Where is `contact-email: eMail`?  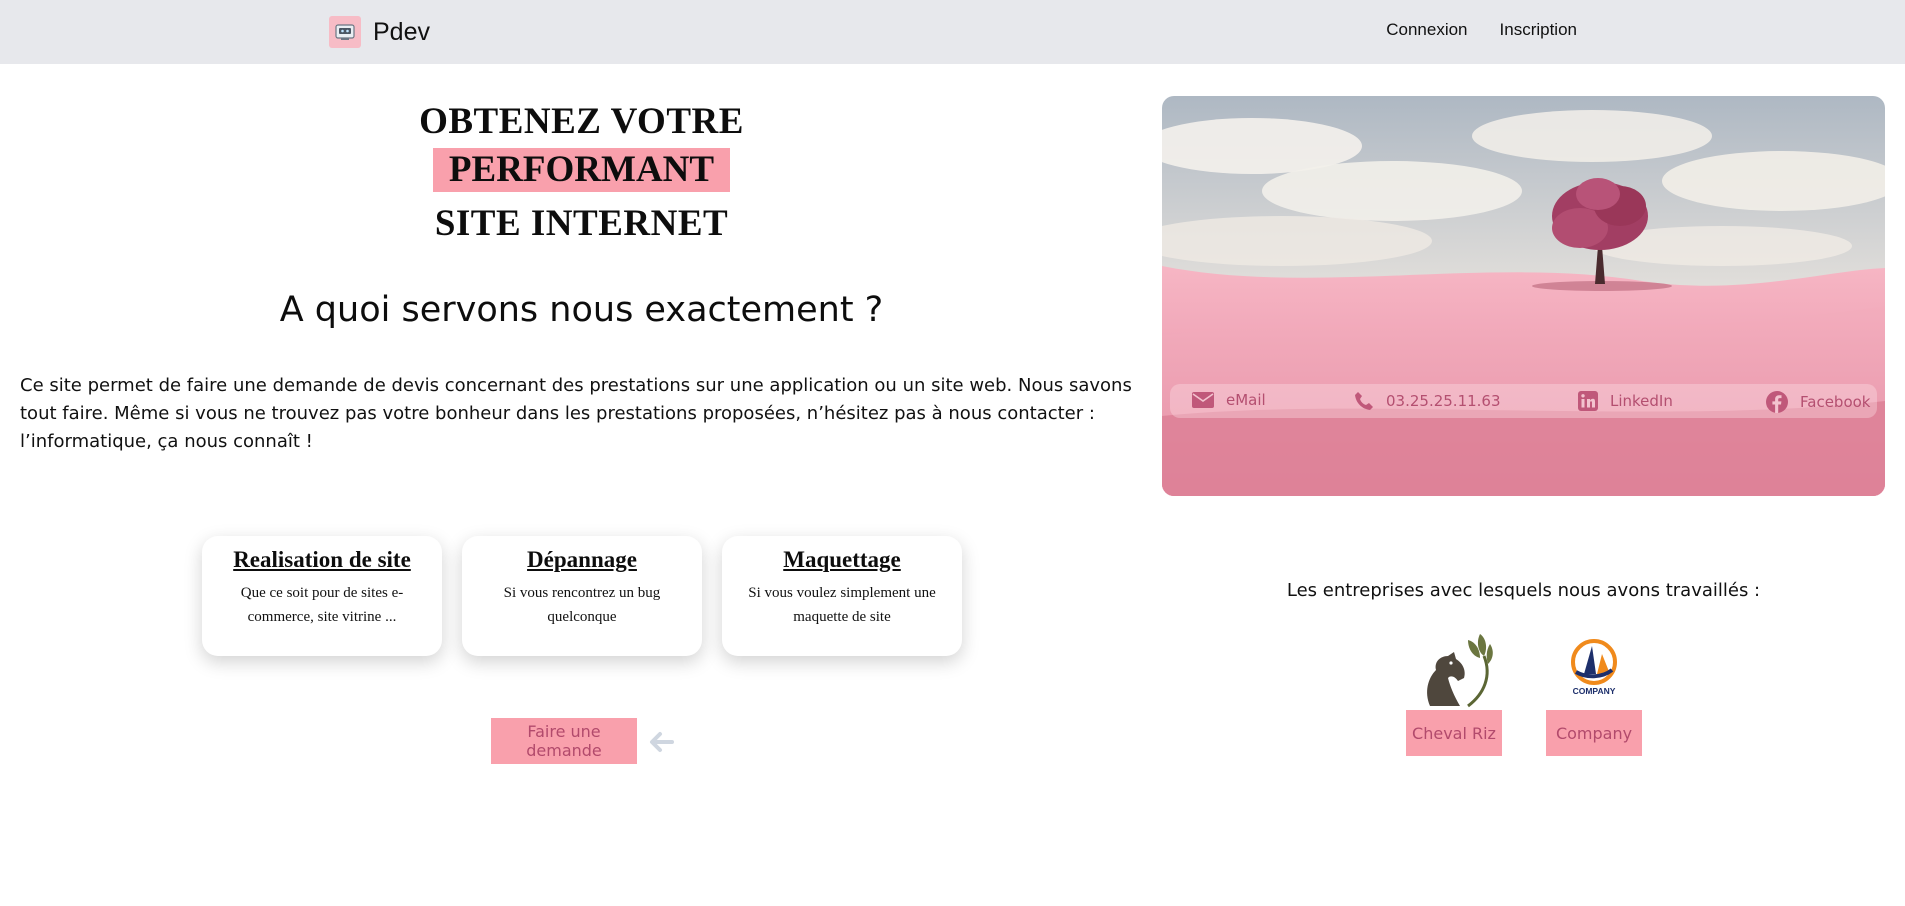 contact-email: eMail is located at coordinates (1229, 400).